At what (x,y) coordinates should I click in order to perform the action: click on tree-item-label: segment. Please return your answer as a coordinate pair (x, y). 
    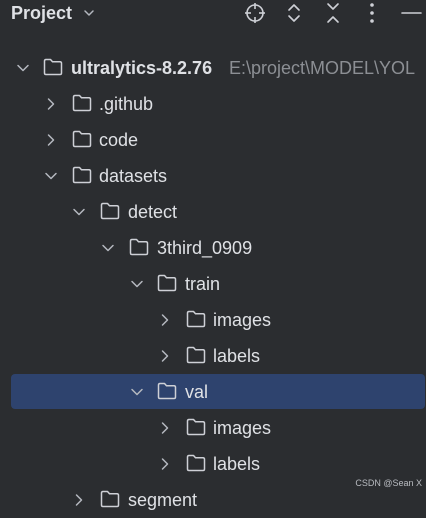
    Looking at the image, I should click on (163, 500).